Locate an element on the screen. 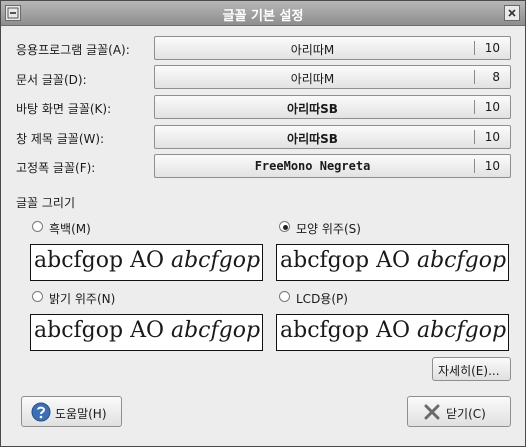 The image size is (526, 447). help-icon is located at coordinates (41, 412).